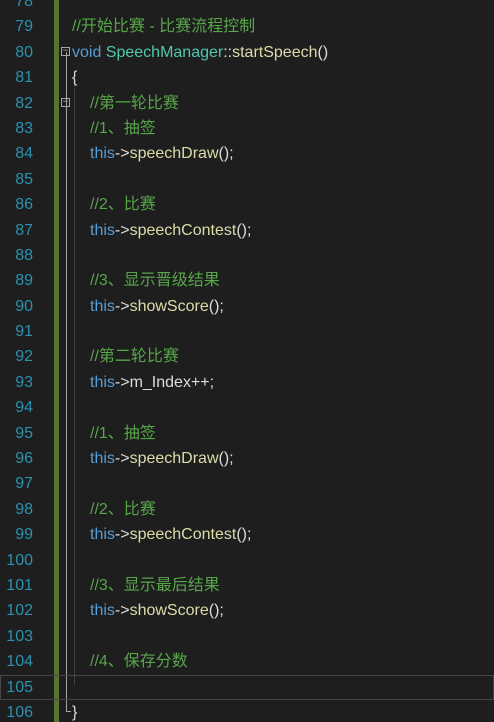 This screenshot has width=494, height=722. Describe the element at coordinates (19, 560) in the screenshot. I see `line-number: 100` at that location.